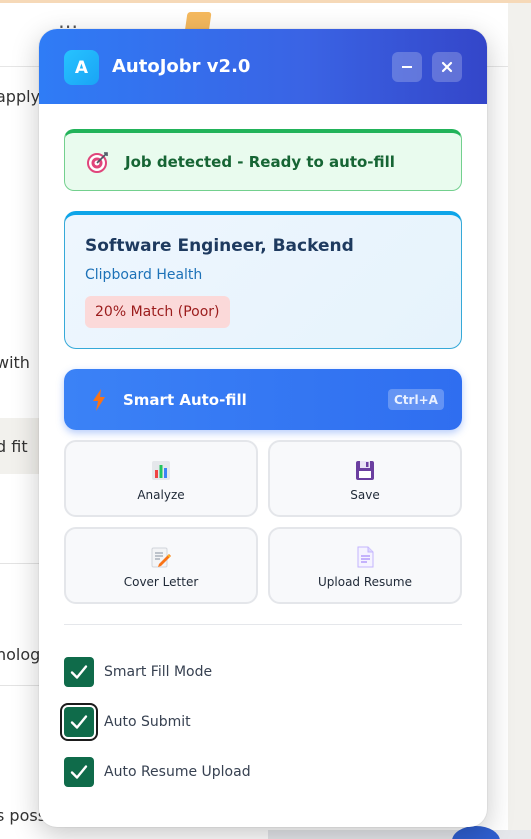 The image size is (531, 839). Describe the element at coordinates (185, 400) in the screenshot. I see `autofill-label: Smart Auto-fill` at that location.